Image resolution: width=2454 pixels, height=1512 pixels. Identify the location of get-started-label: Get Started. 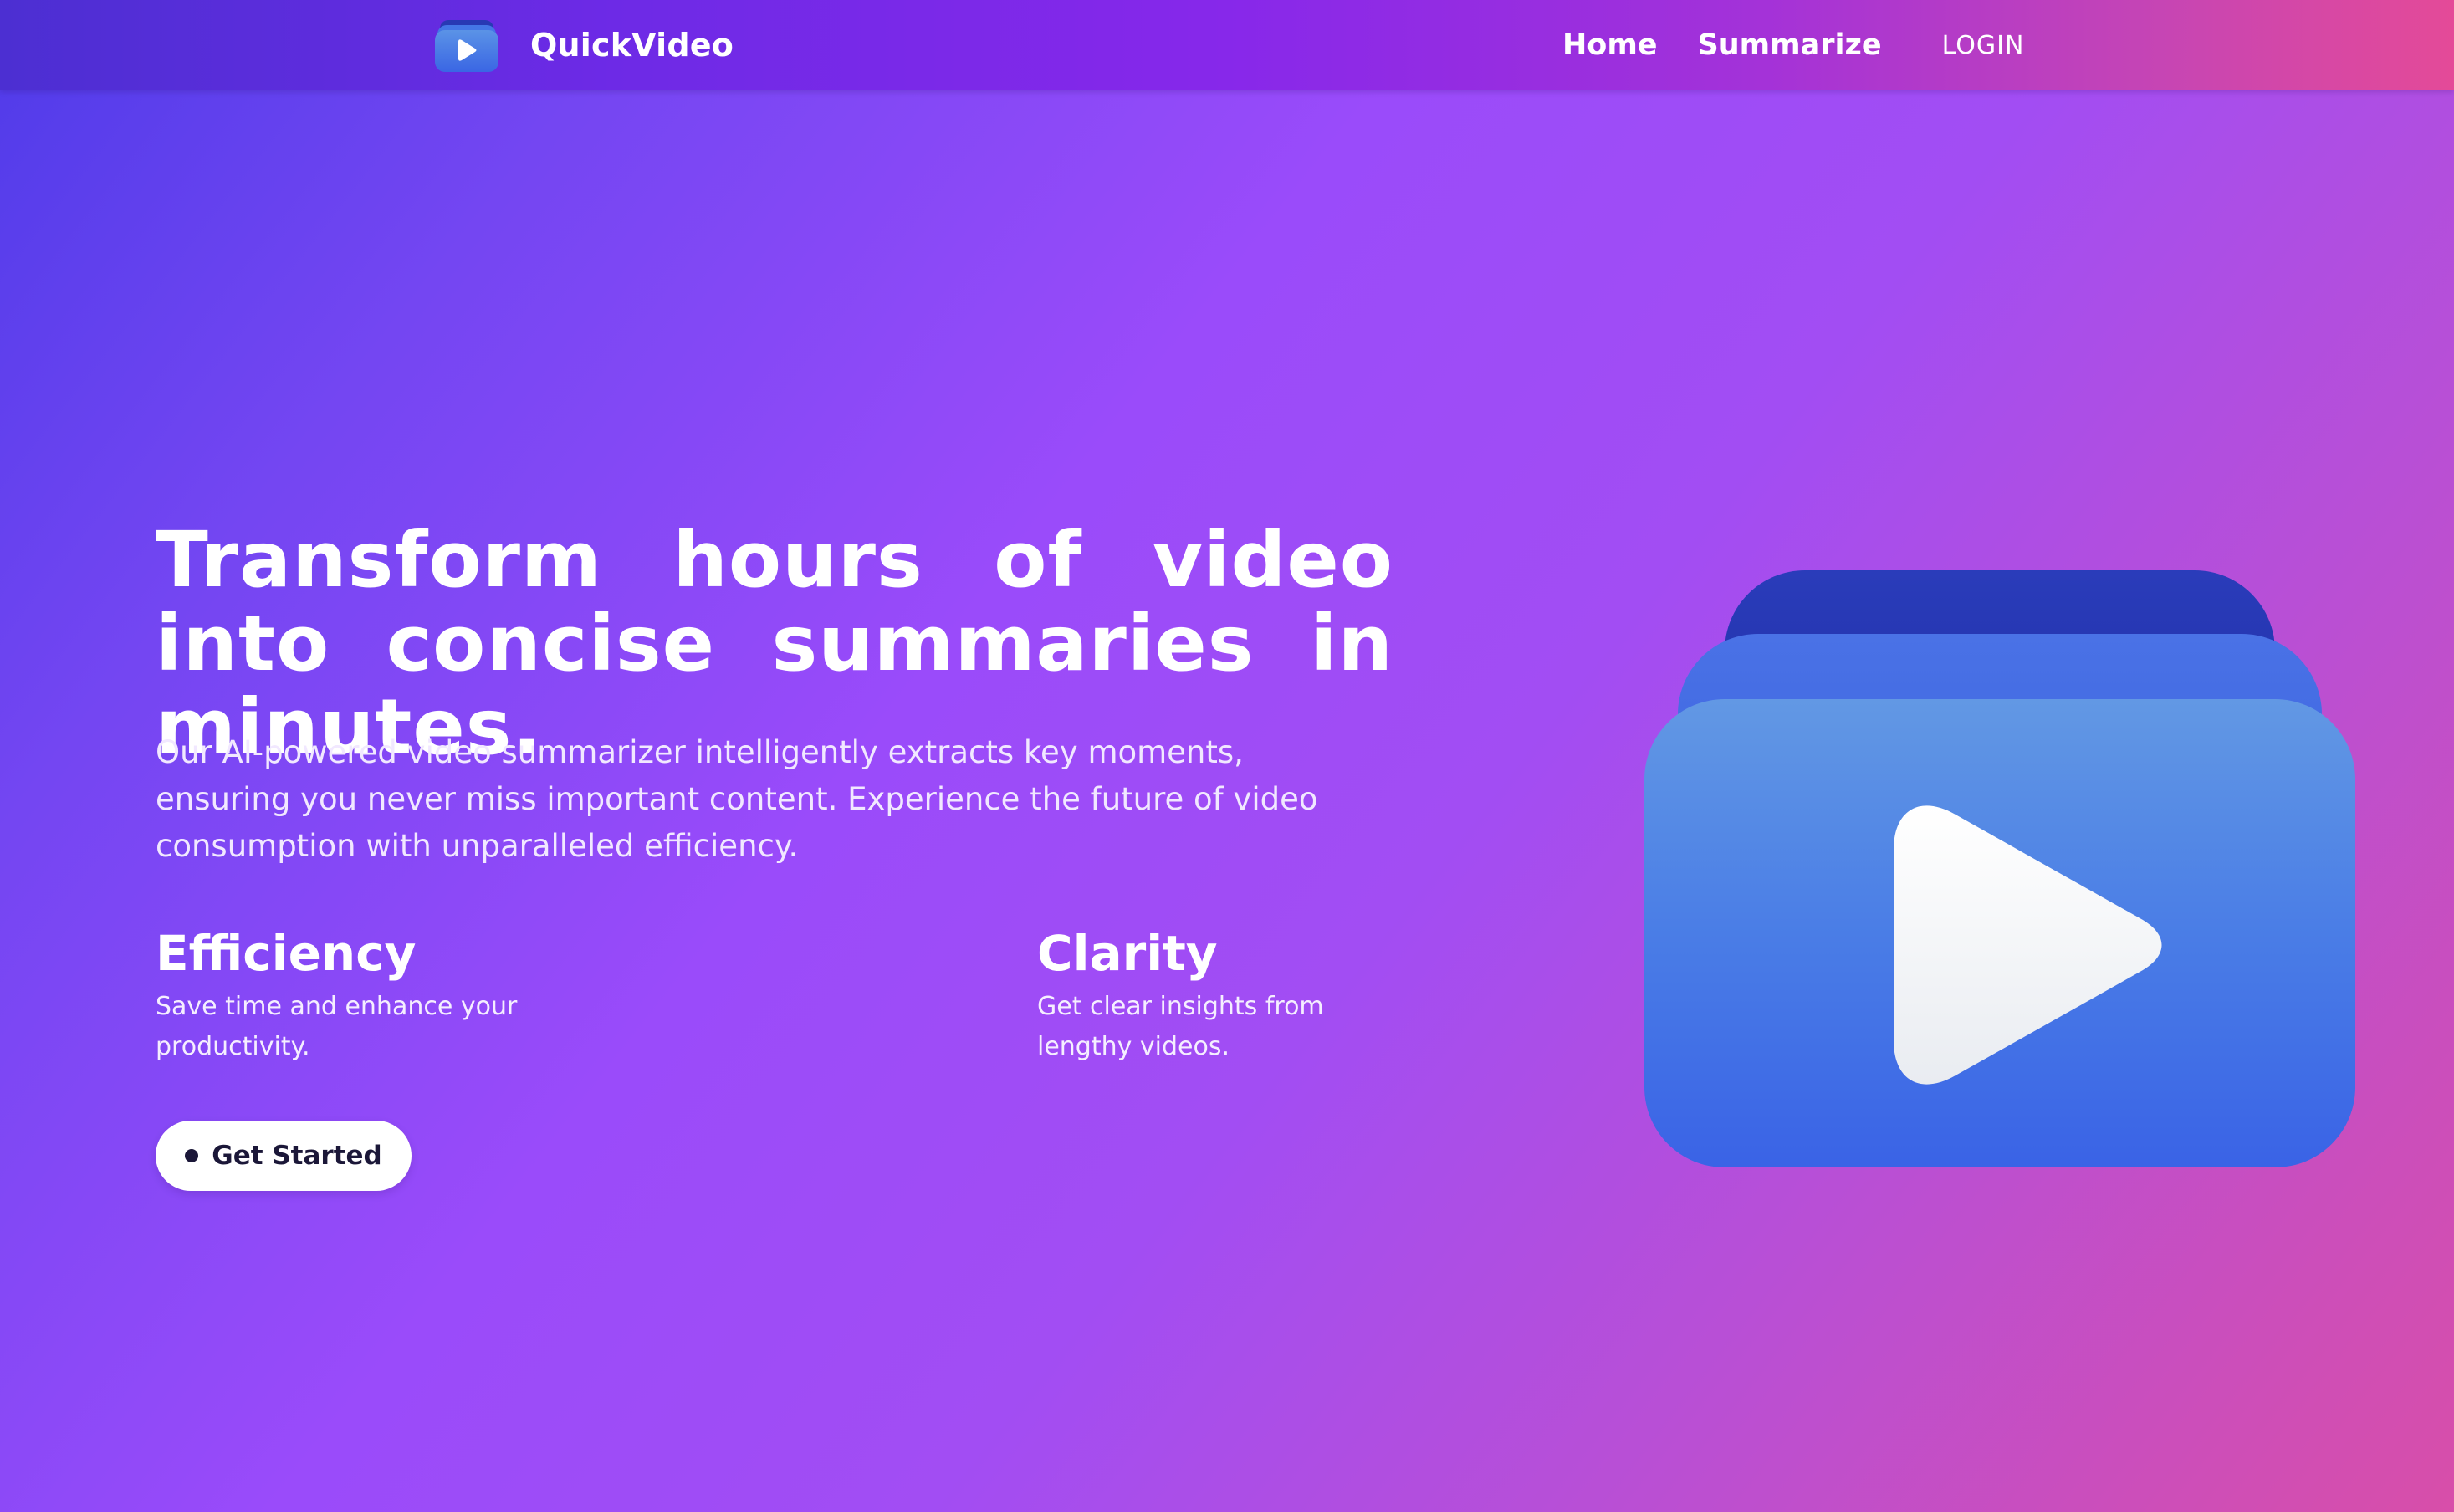
(297, 1156).